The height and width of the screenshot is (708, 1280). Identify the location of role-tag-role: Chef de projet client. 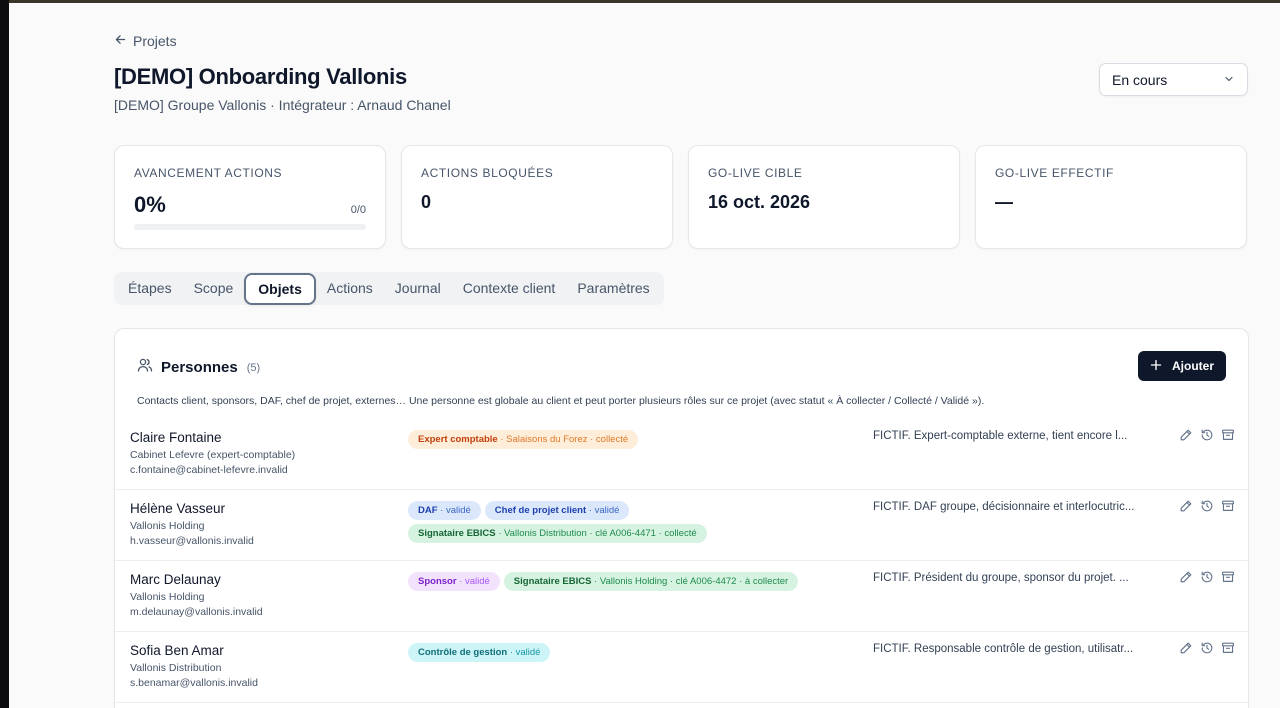
(540, 510).